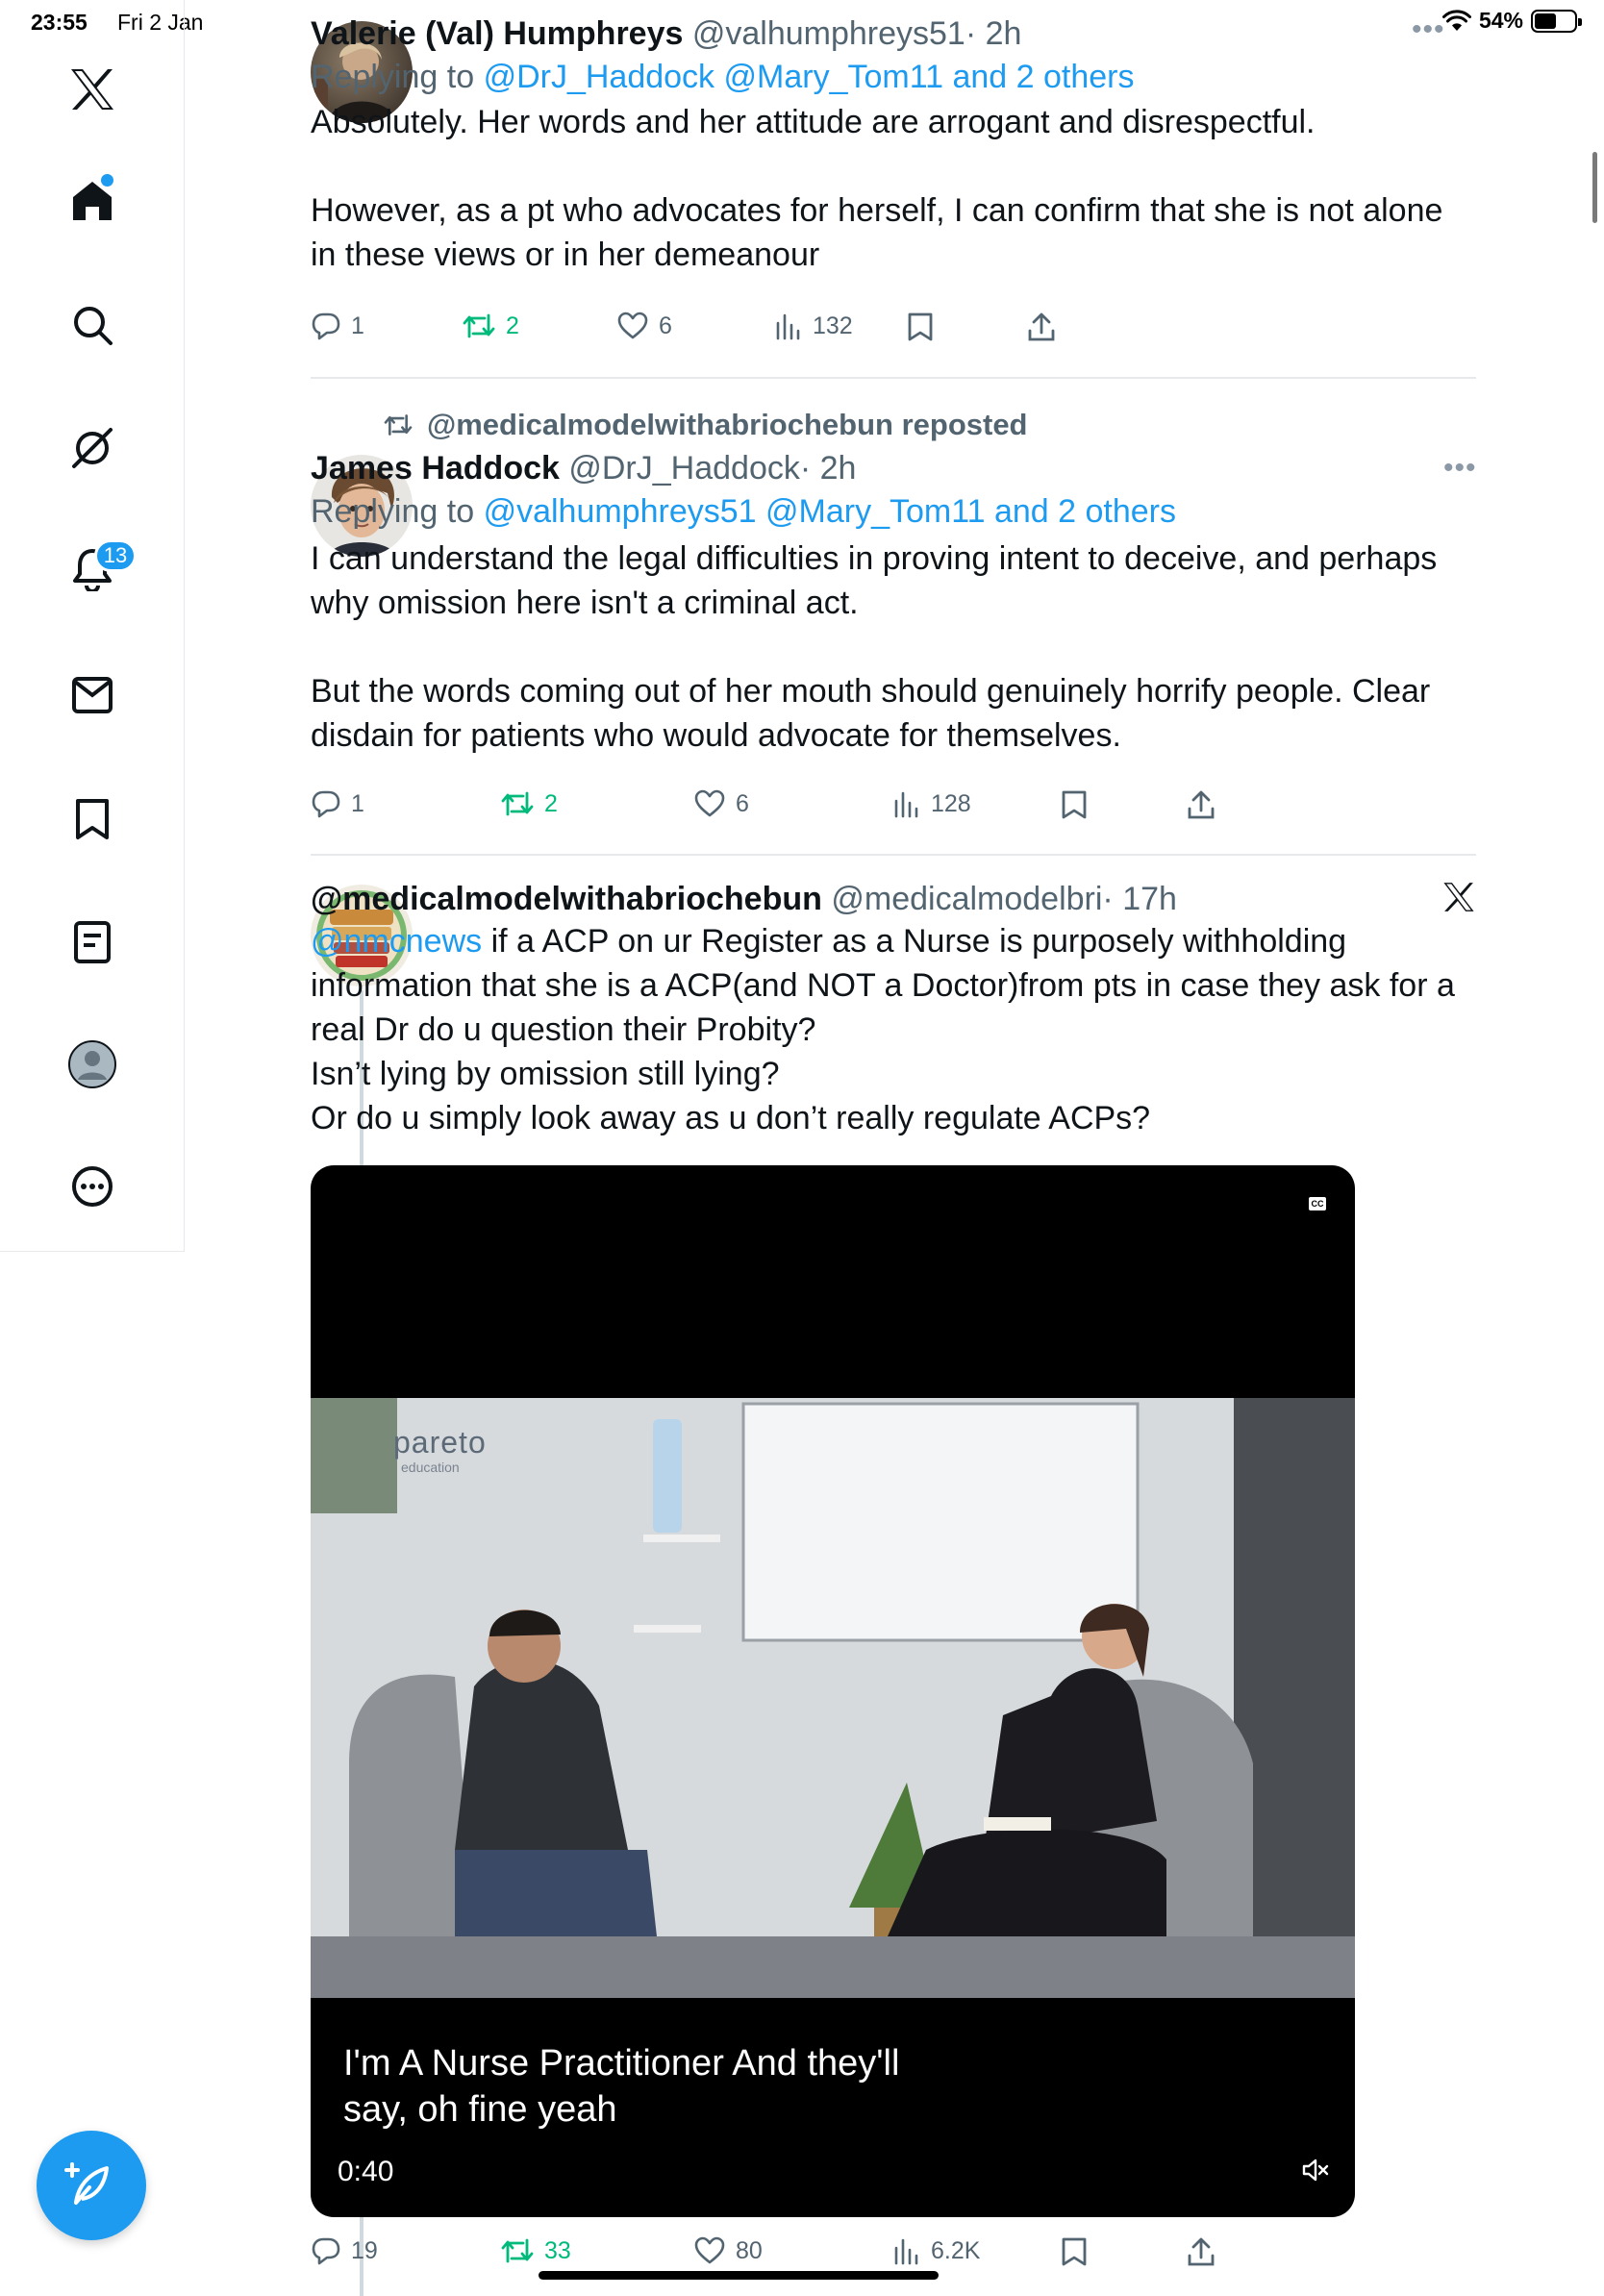  Describe the element at coordinates (557, 2250) in the screenshot. I see `repost-count: 33` at that location.